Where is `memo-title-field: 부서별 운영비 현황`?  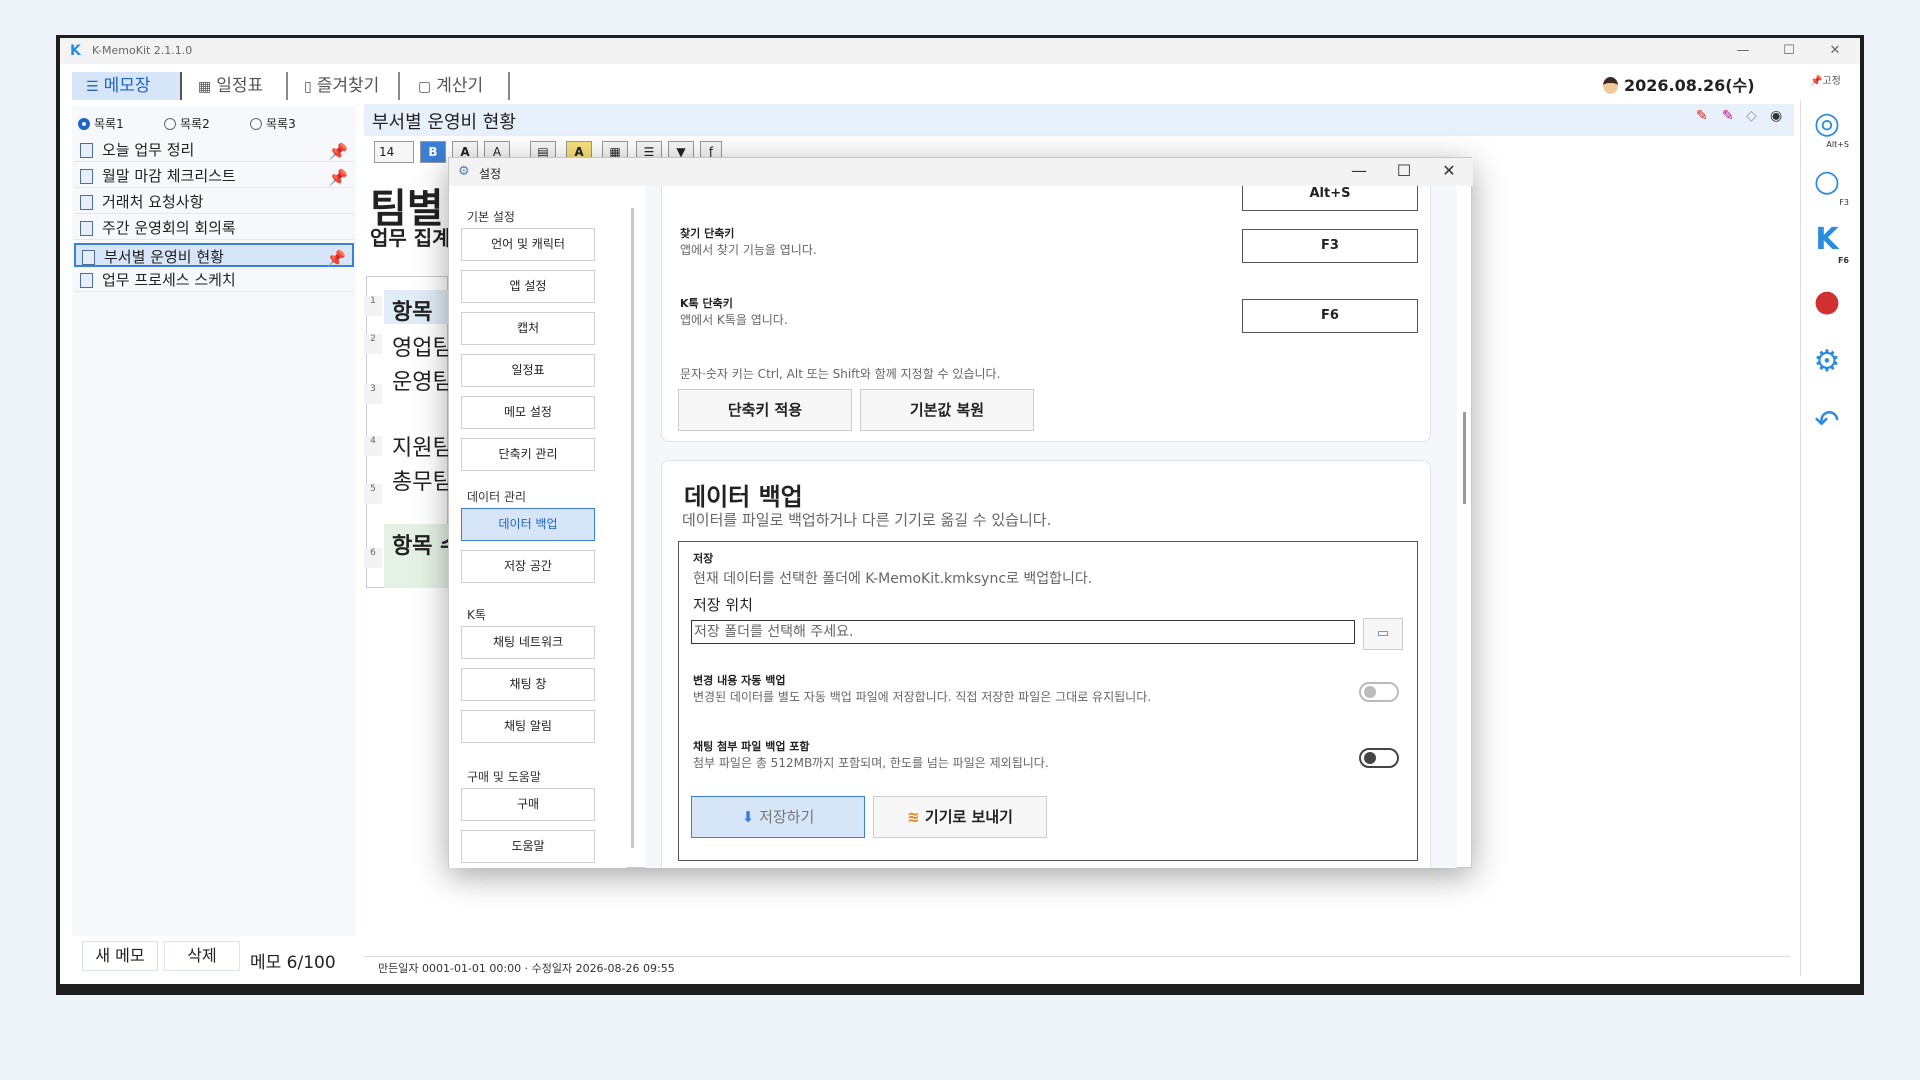 memo-title-field: 부서별 운영비 현황 is located at coordinates (444, 121).